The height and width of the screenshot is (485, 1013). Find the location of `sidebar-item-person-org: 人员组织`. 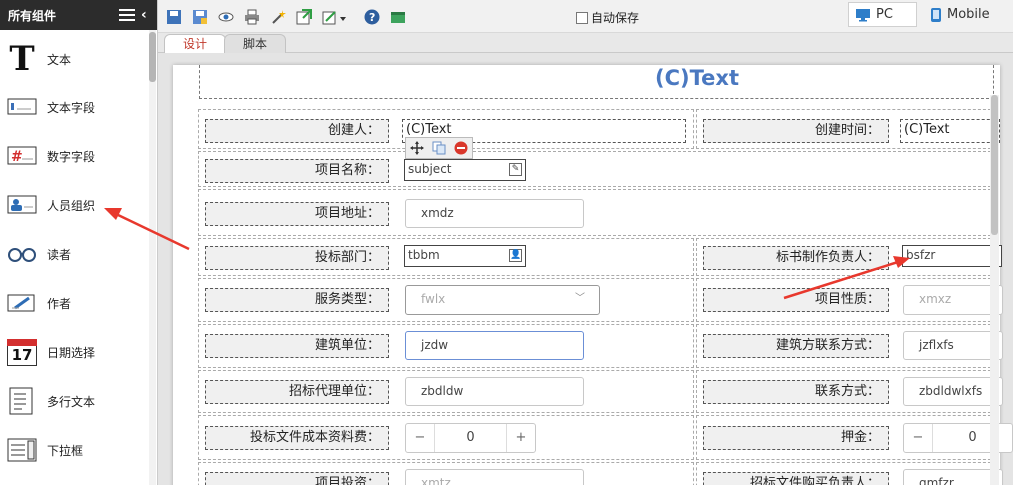

sidebar-item-person-org: 人员组织 is located at coordinates (74, 205).